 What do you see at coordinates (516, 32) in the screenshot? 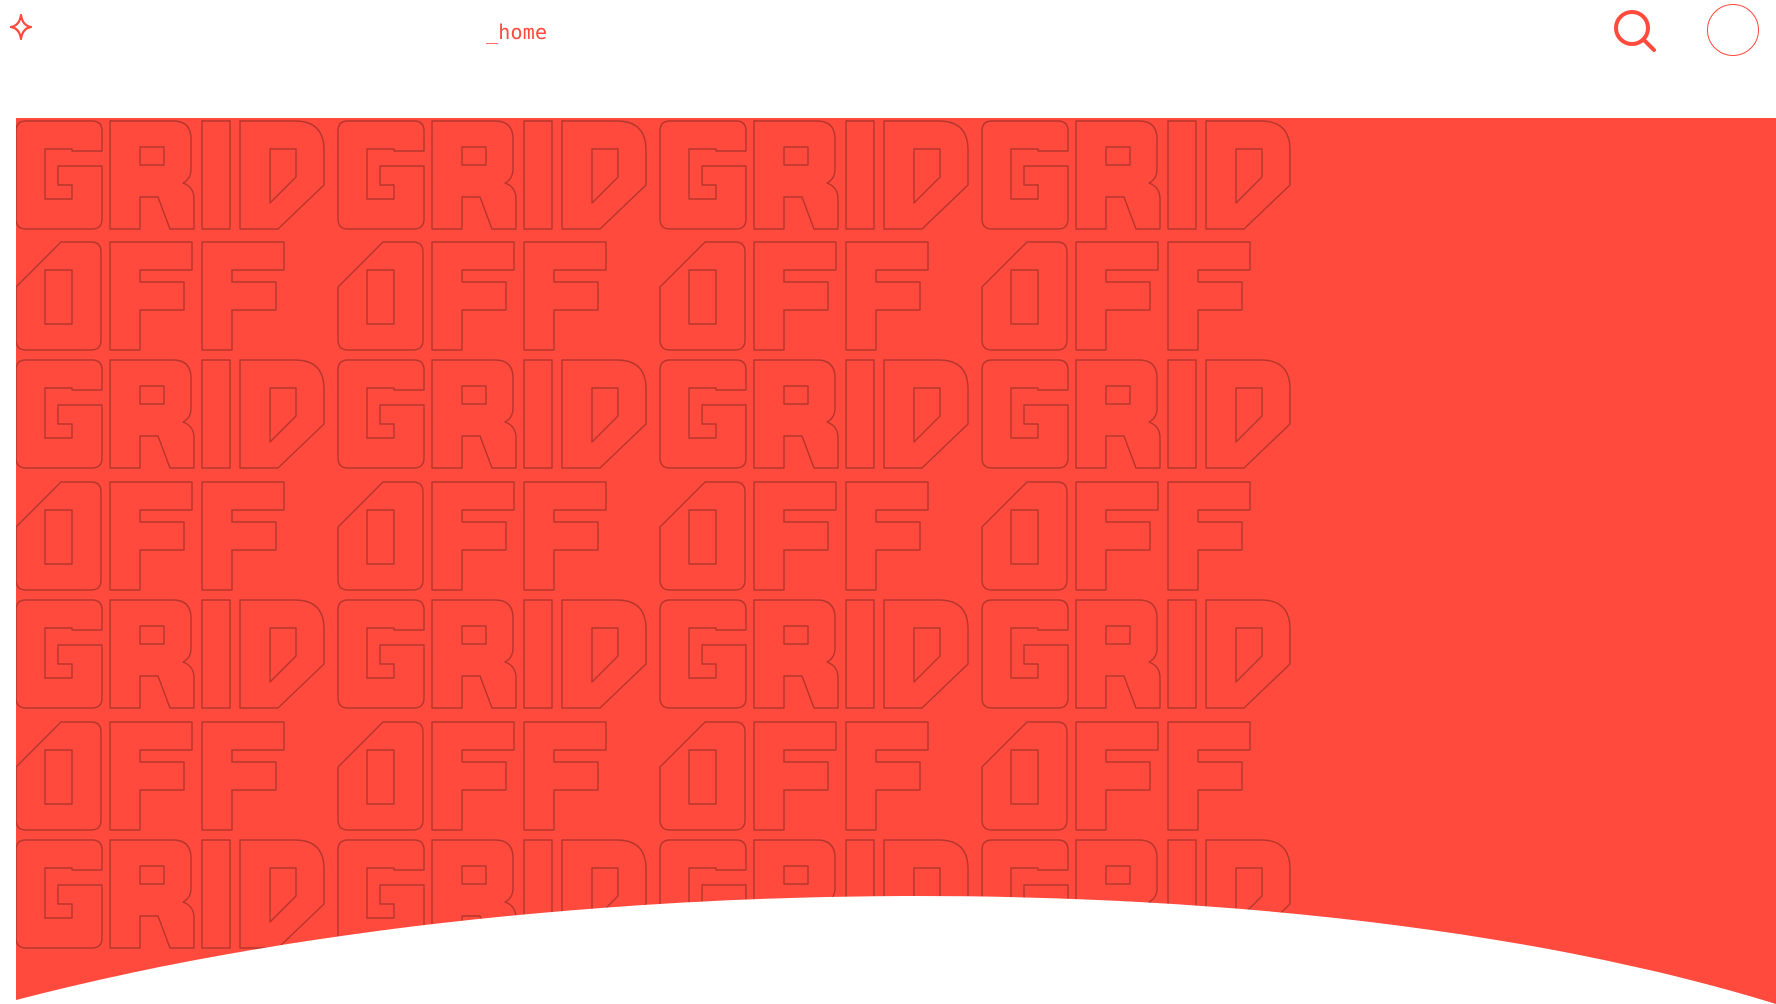
I see `home-link: _home` at bounding box center [516, 32].